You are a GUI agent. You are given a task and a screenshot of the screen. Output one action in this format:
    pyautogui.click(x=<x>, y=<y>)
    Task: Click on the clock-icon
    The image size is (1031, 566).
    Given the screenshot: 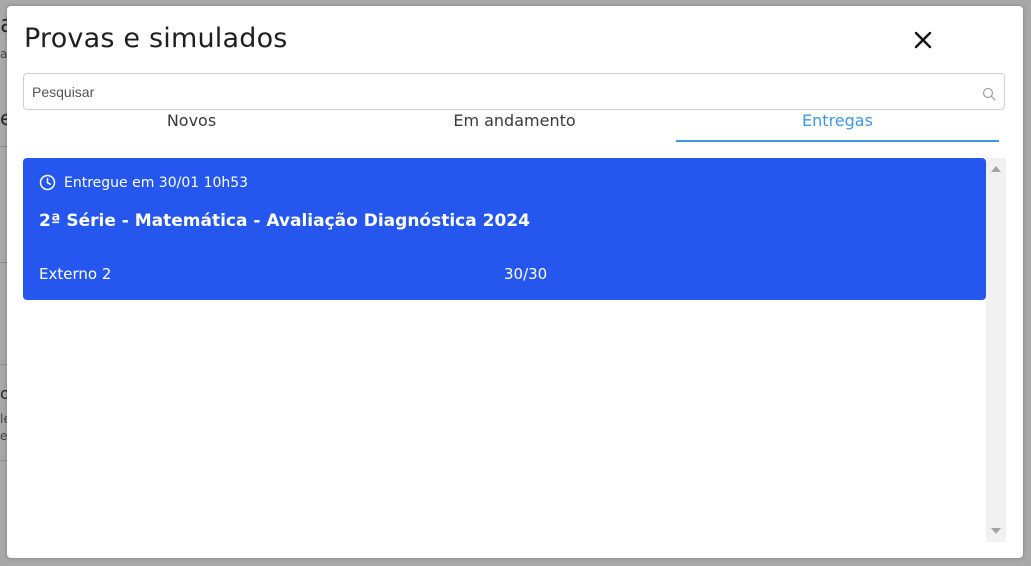 What is the action you would take?
    pyautogui.click(x=47, y=182)
    